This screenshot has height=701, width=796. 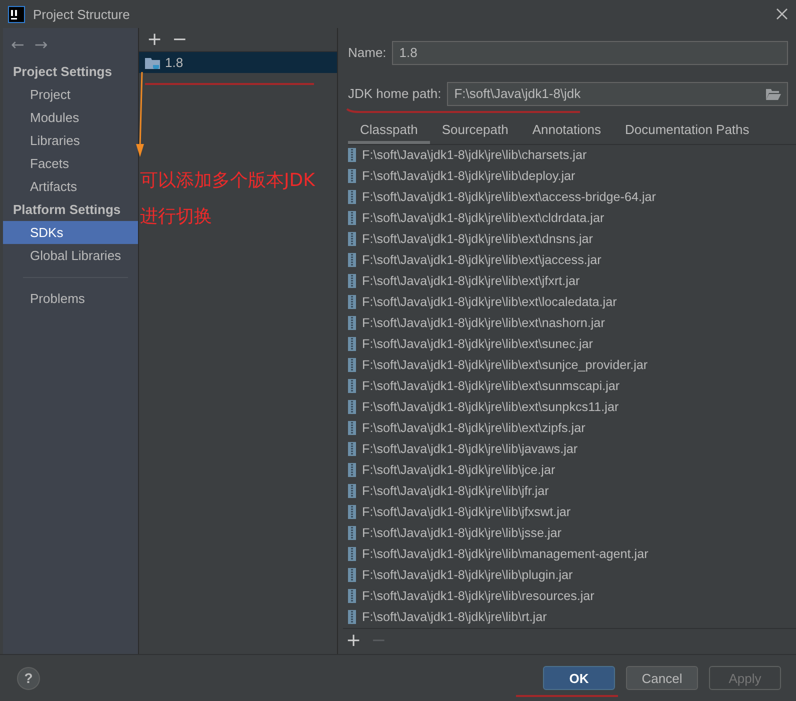 I want to click on folder-icon, so click(x=773, y=94).